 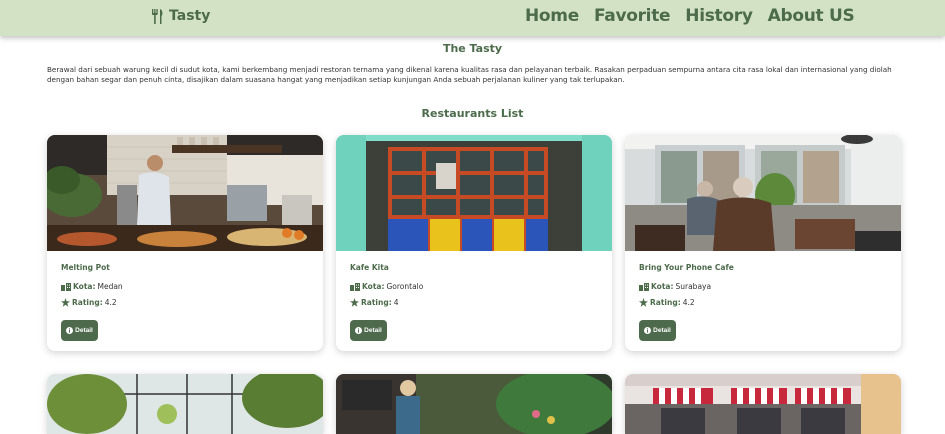 I want to click on city-value: Medan, so click(x=110, y=286).